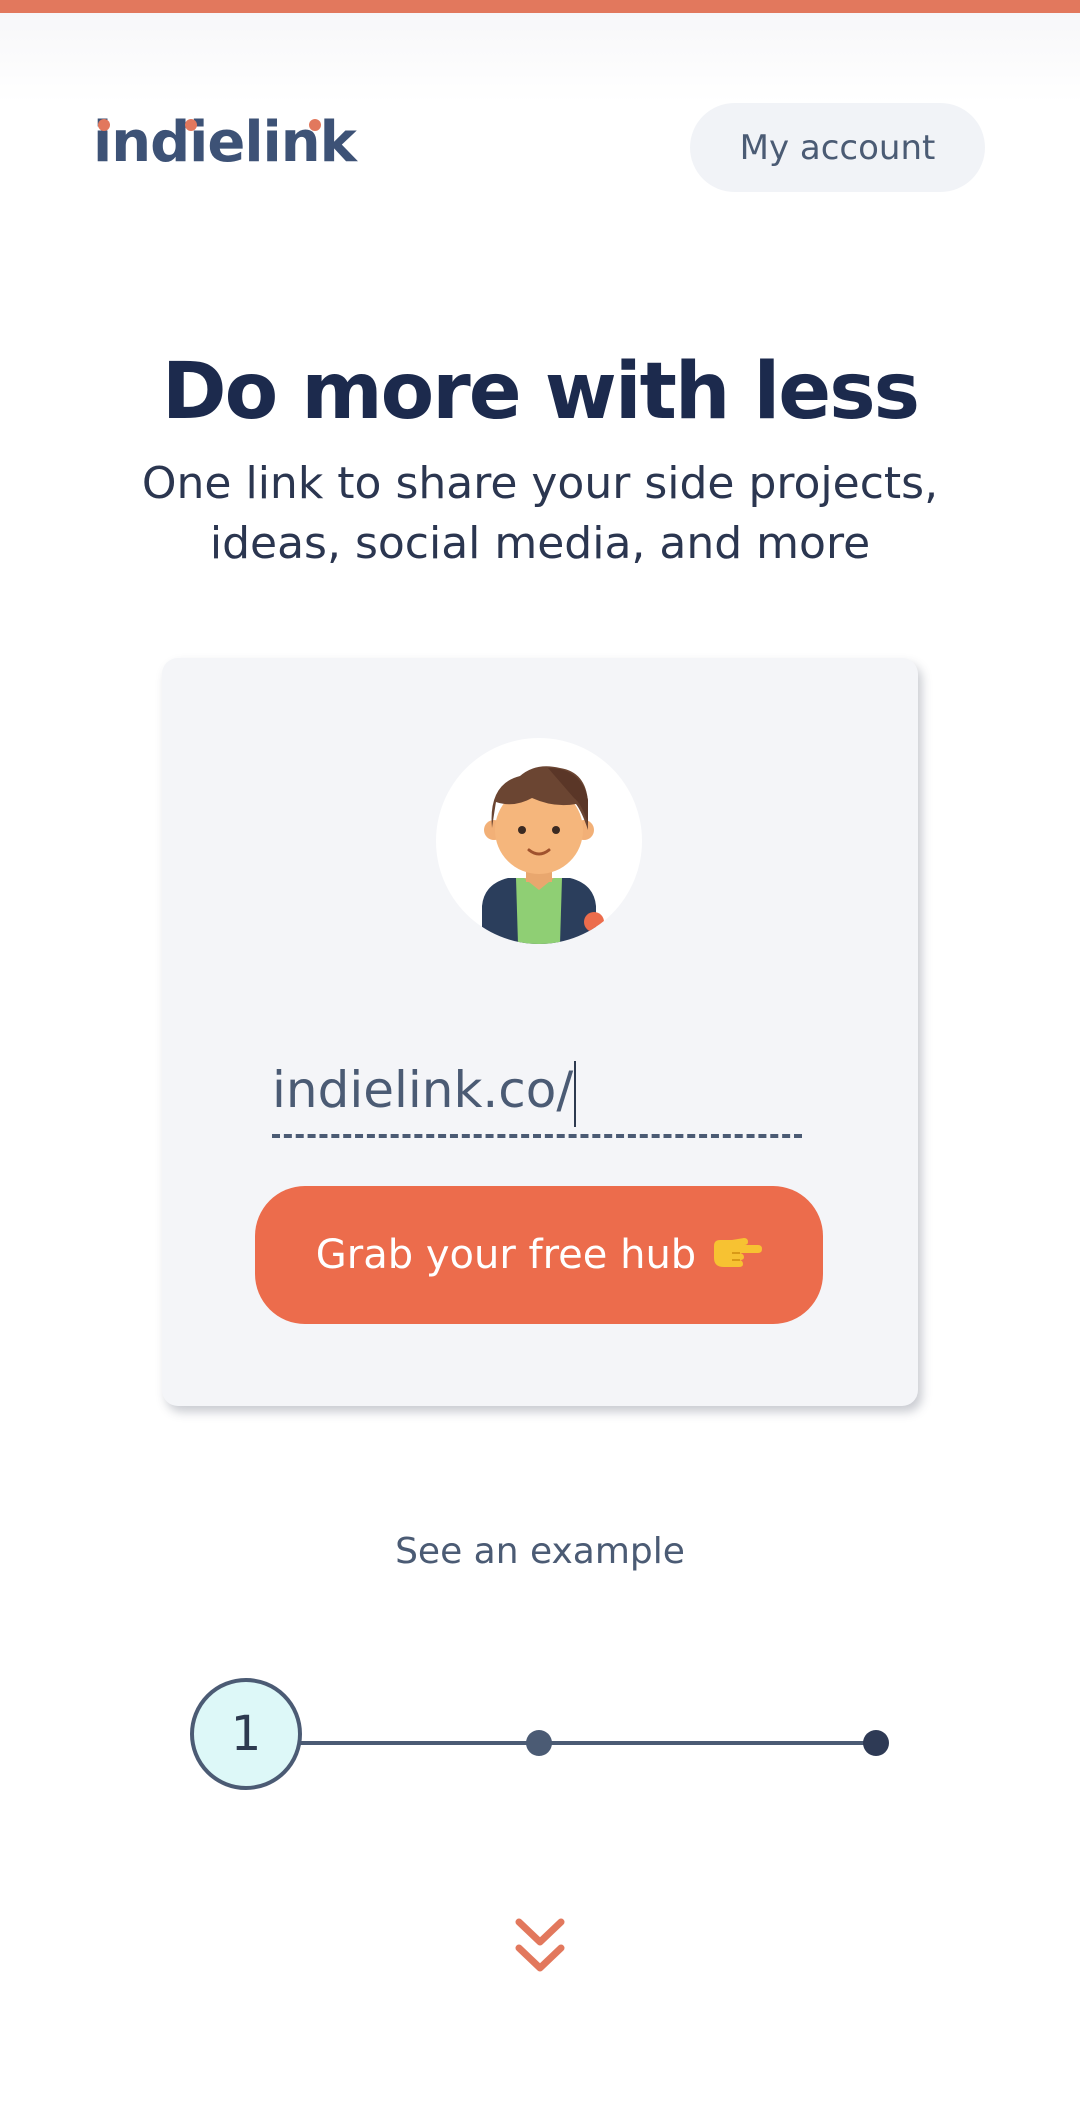 The image size is (1080, 2120). I want to click on grab-free-hub-button: Grab your free hub, so click(539, 1255).